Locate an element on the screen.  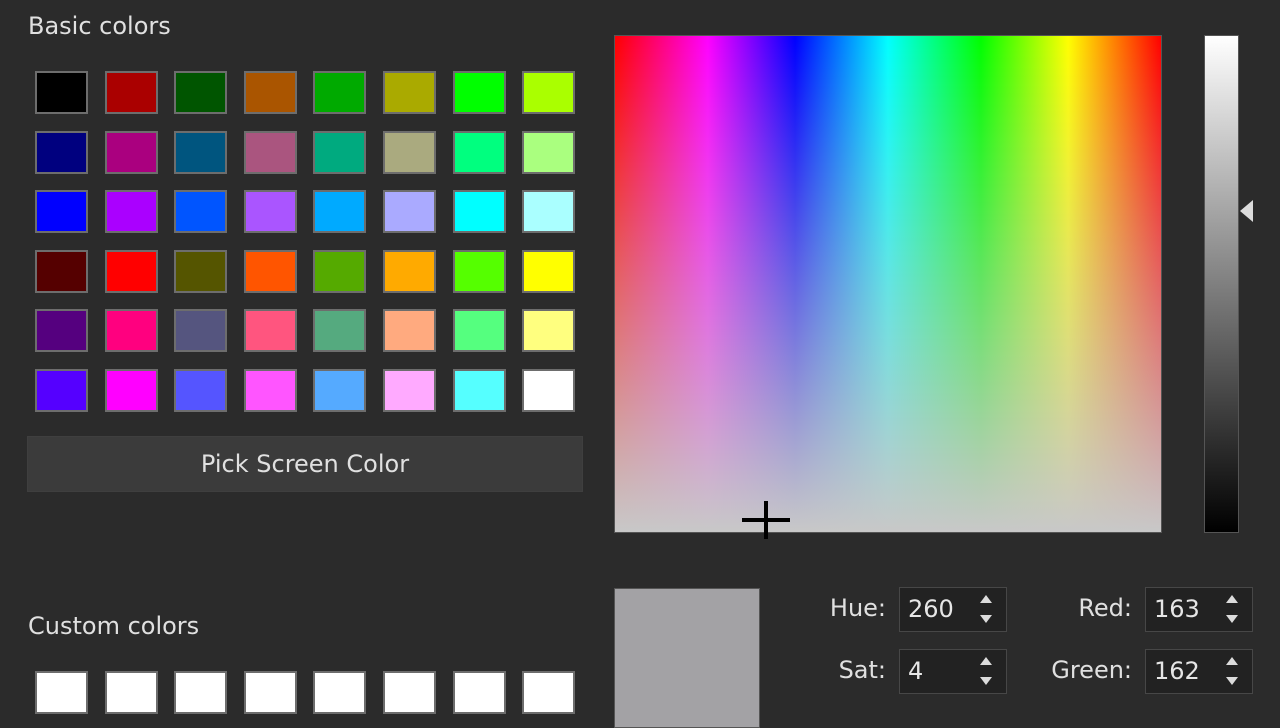
luminance-slider is located at coordinates (1221, 284).